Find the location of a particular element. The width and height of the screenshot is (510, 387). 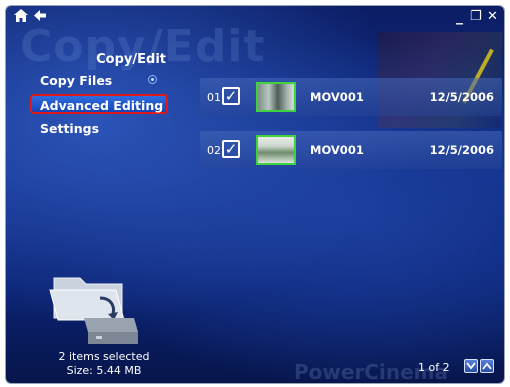

page-up-button is located at coordinates (487, 366).